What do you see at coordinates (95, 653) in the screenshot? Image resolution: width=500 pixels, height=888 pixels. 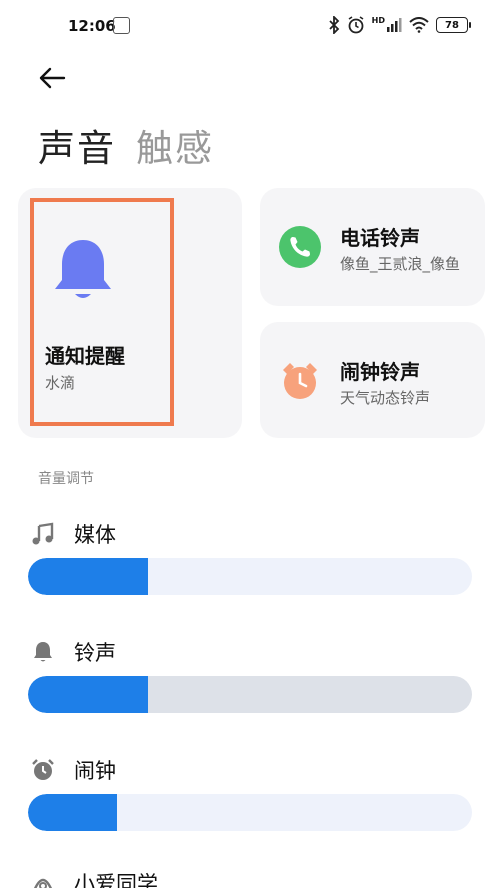 I see `volume-ringtone-label: 铃声` at bounding box center [95, 653].